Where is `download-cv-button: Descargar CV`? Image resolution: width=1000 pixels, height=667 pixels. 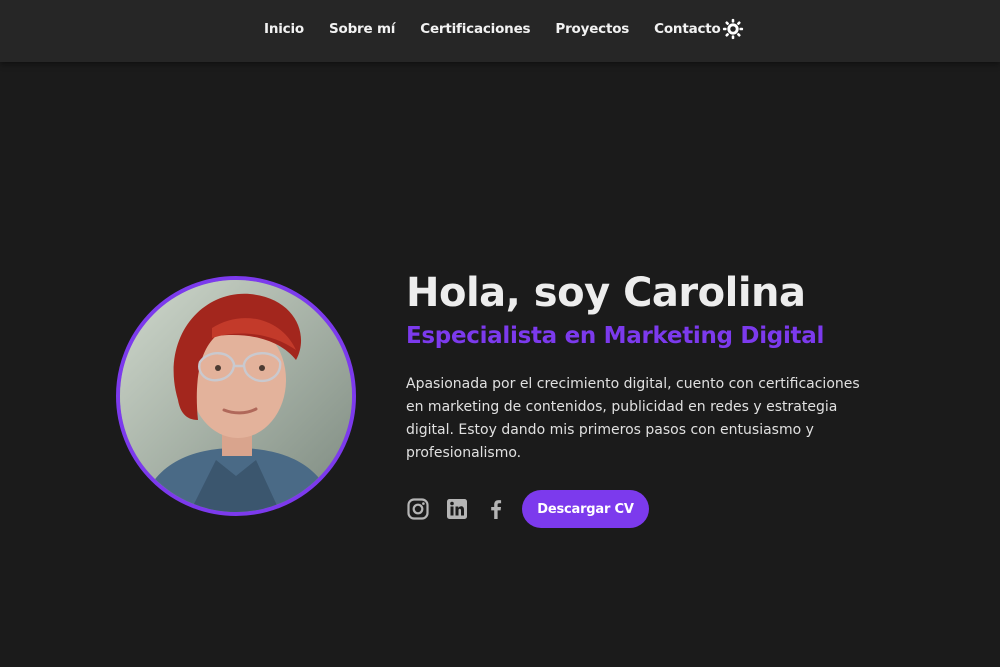
download-cv-button: Descargar CV is located at coordinates (585, 509).